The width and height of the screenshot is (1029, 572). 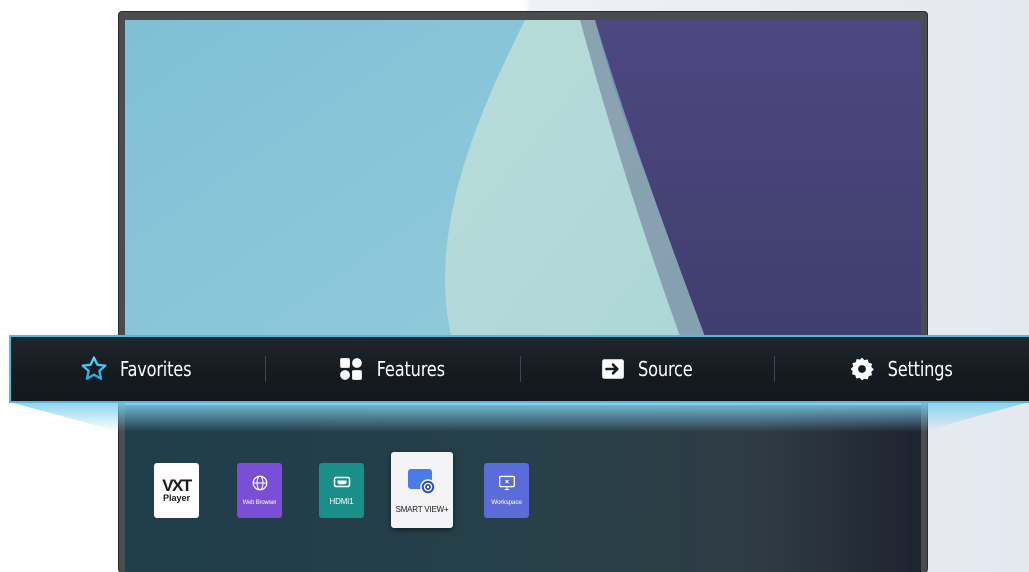 I want to click on hdmi-port-icon, so click(x=342, y=484).